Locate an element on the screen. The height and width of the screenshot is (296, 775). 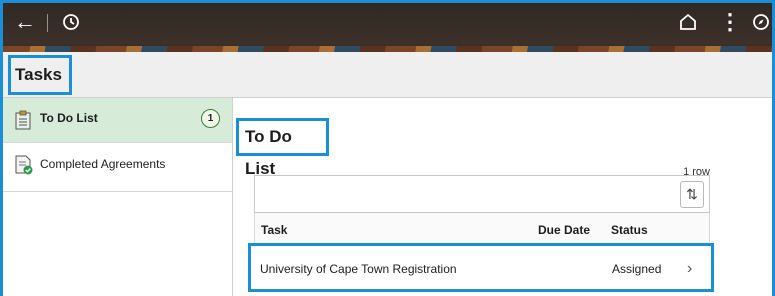
sidebar-item-label: Completed Agreements is located at coordinates (103, 164).